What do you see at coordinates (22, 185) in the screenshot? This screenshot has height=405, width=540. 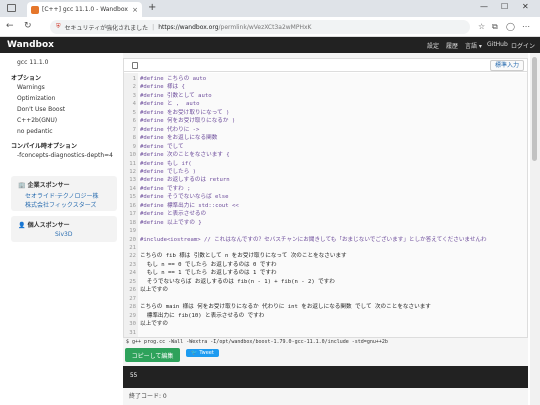 I see `building-icon: 🏢` at bounding box center [22, 185].